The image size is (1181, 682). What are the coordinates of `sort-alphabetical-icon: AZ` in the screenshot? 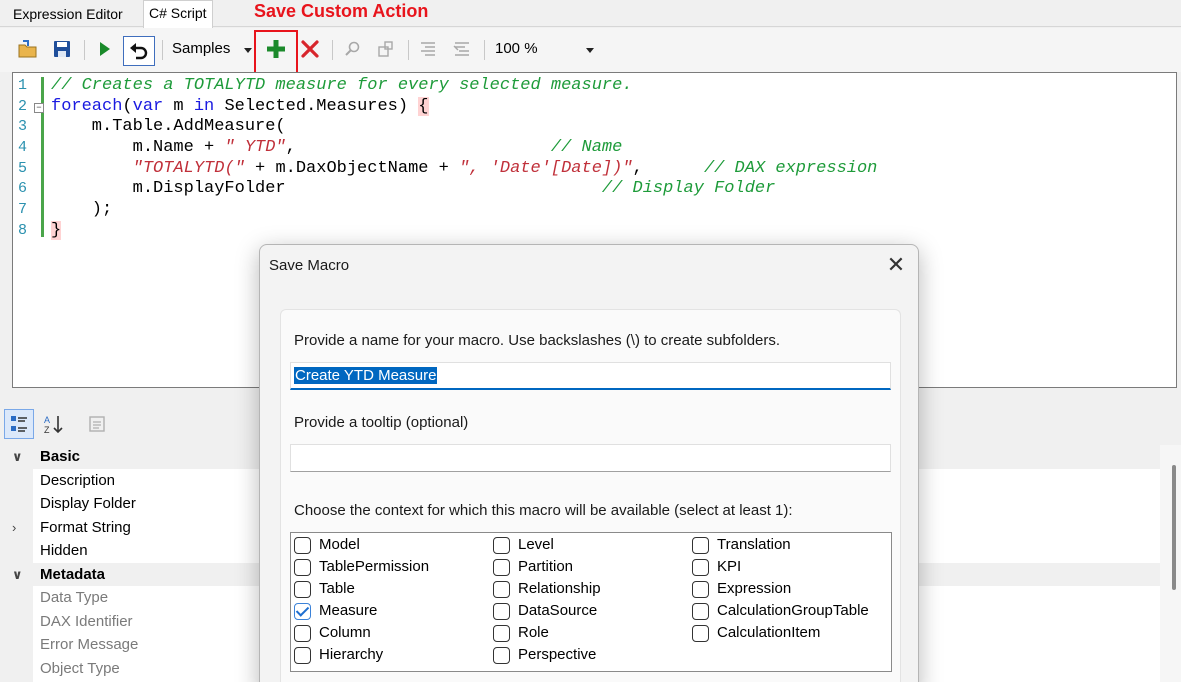 It's located at (53, 424).